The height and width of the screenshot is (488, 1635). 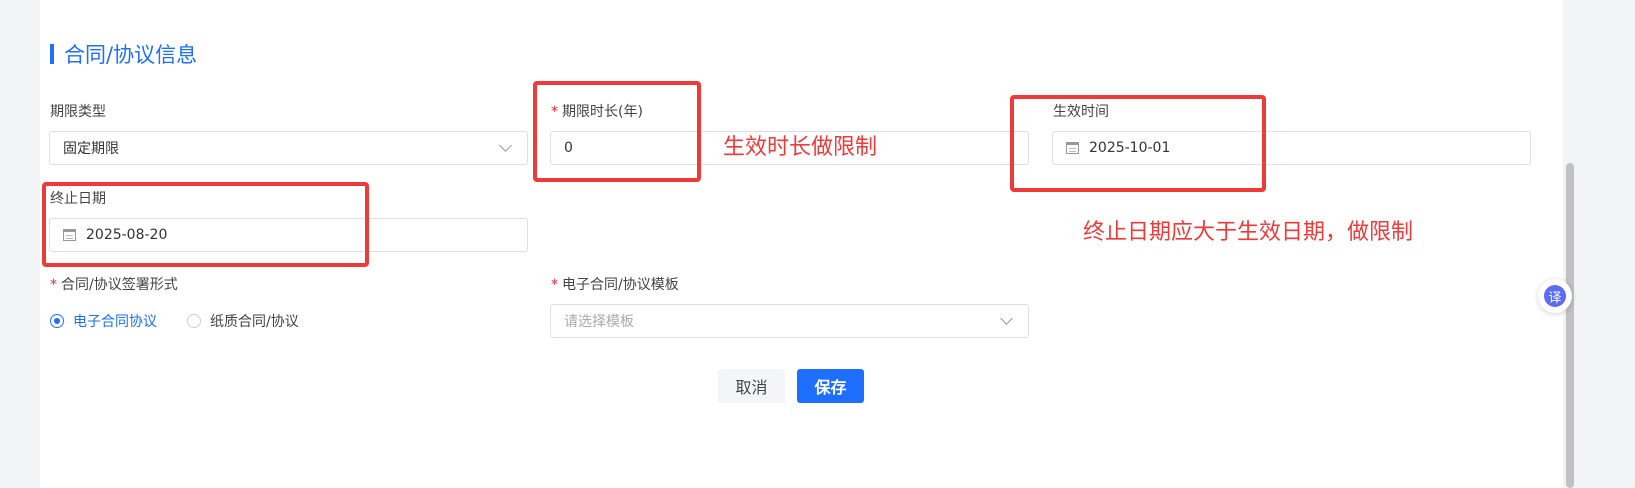 I want to click on annotation-box-effective-date, so click(x=1138, y=143).